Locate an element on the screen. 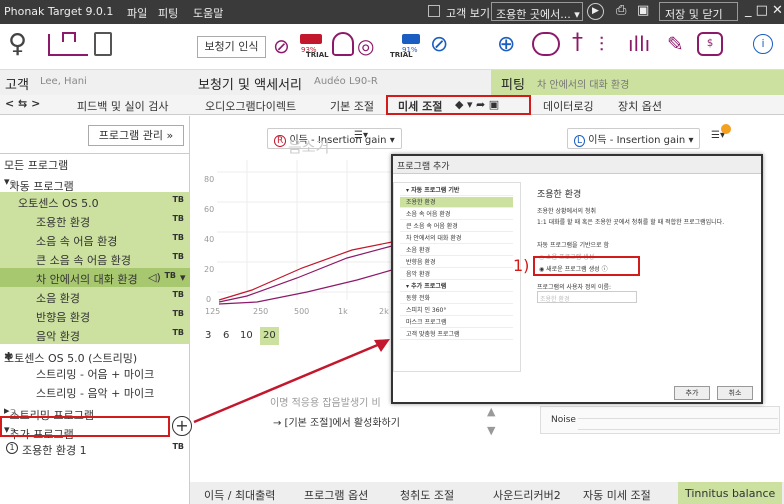  menu-file: 파일 is located at coordinates (137, 13).